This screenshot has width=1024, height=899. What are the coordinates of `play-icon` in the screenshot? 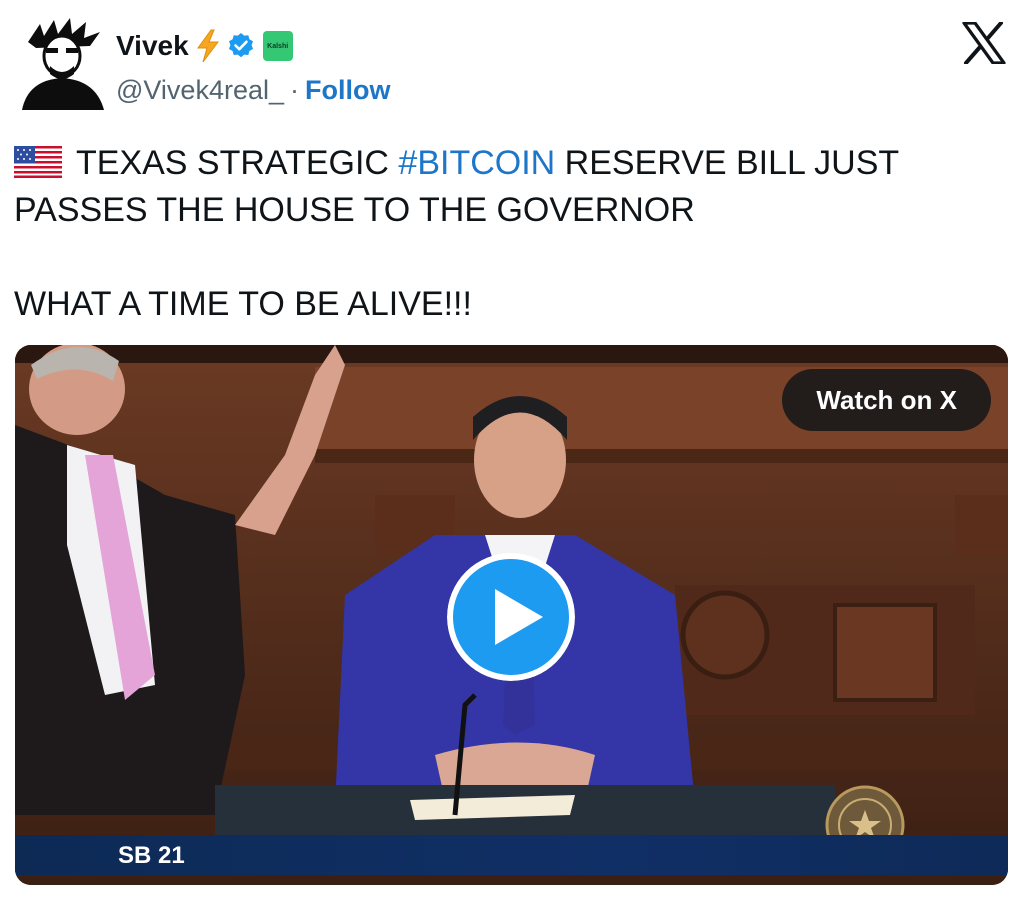 It's located at (511, 617).